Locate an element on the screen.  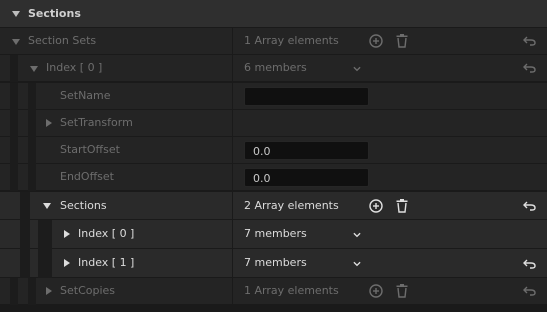
property-row-setcopies: SetCopies 1 Array elements is located at coordinates (273, 291).